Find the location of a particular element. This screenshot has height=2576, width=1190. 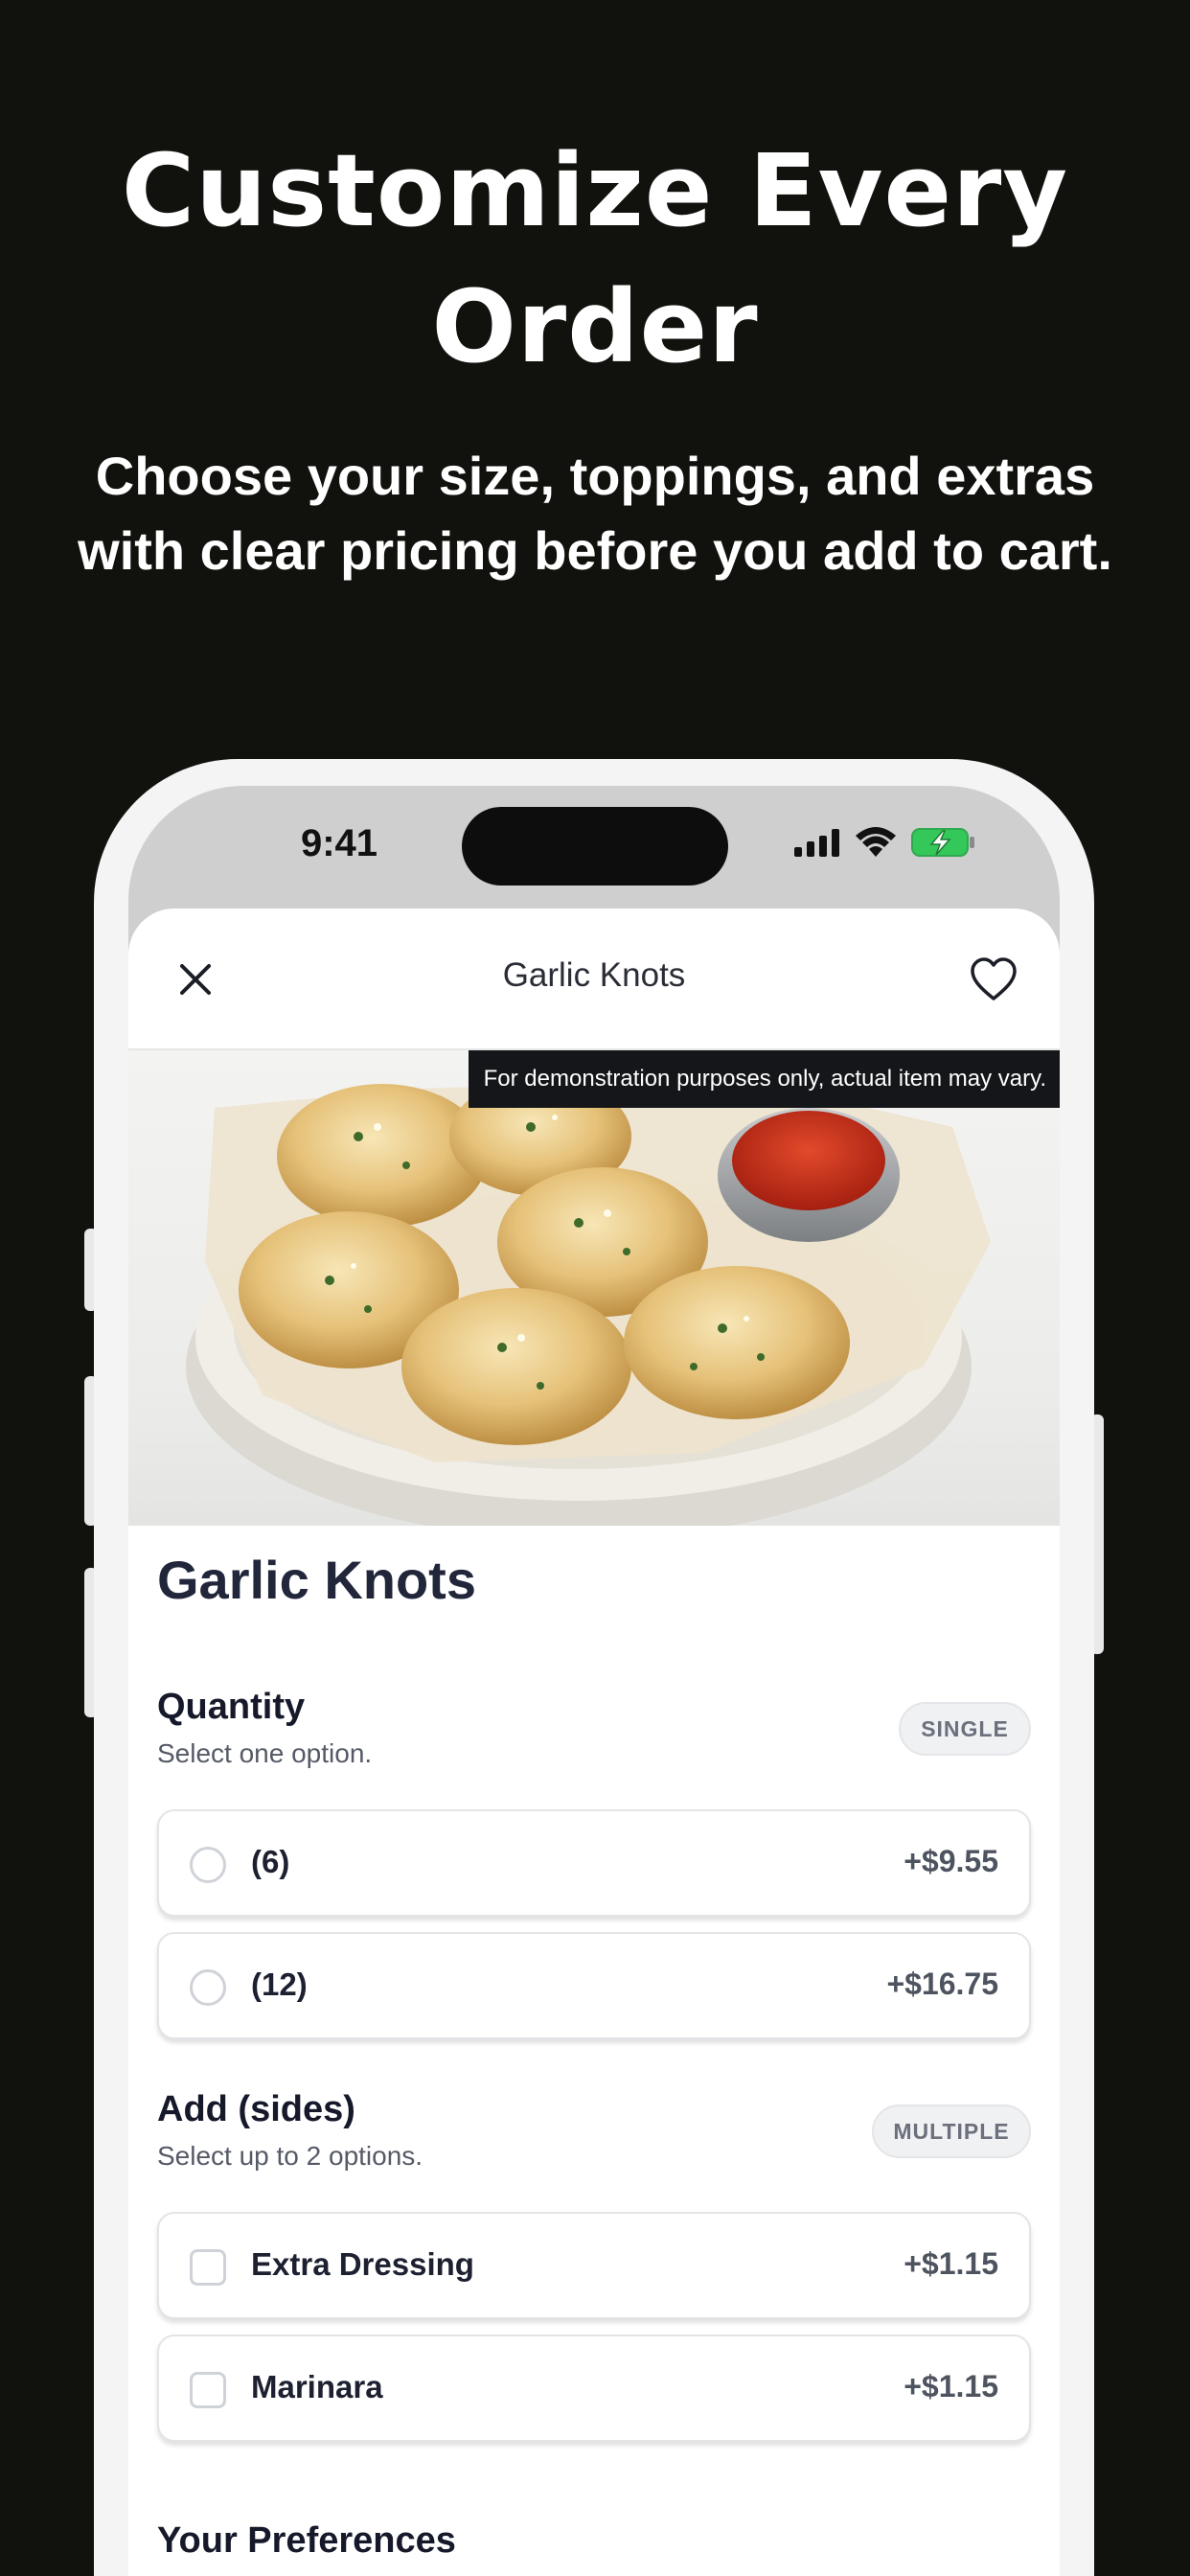

option-price: +$9.55 is located at coordinates (951, 1861).